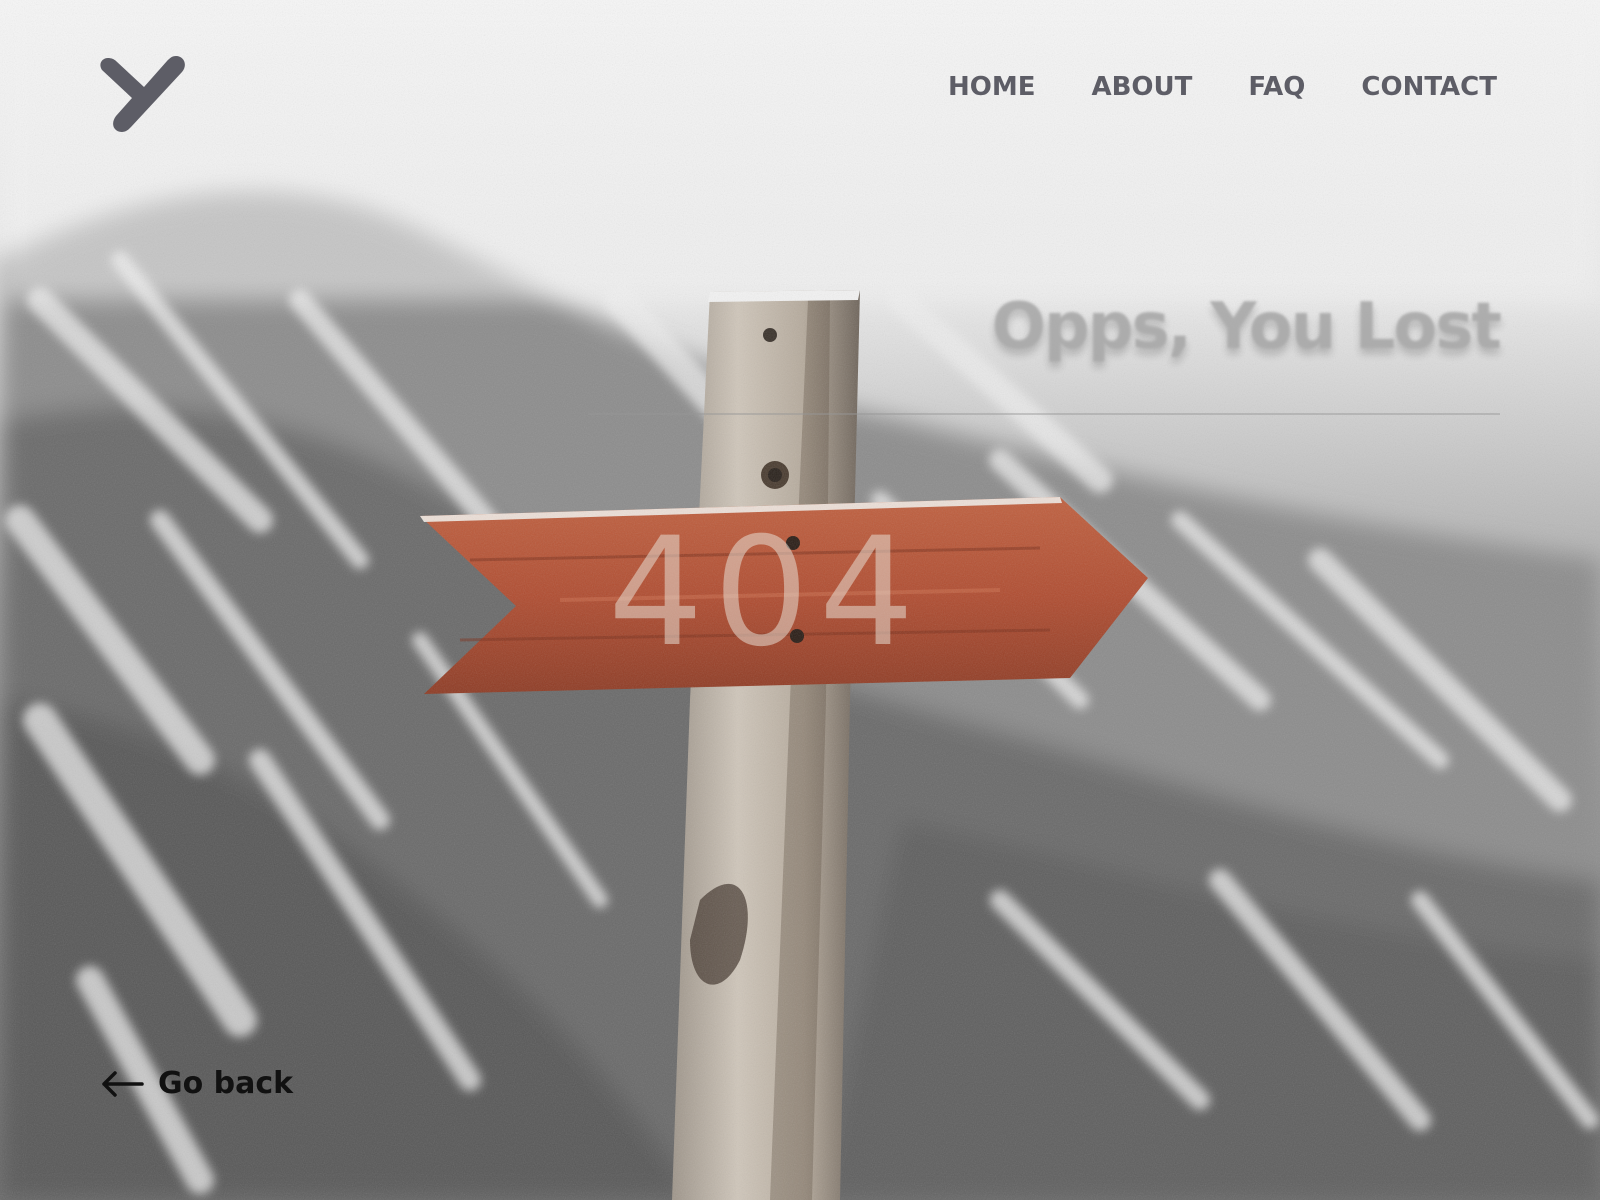  What do you see at coordinates (1141, 87) in the screenshot?
I see `nav-item-about: ABOUT` at bounding box center [1141, 87].